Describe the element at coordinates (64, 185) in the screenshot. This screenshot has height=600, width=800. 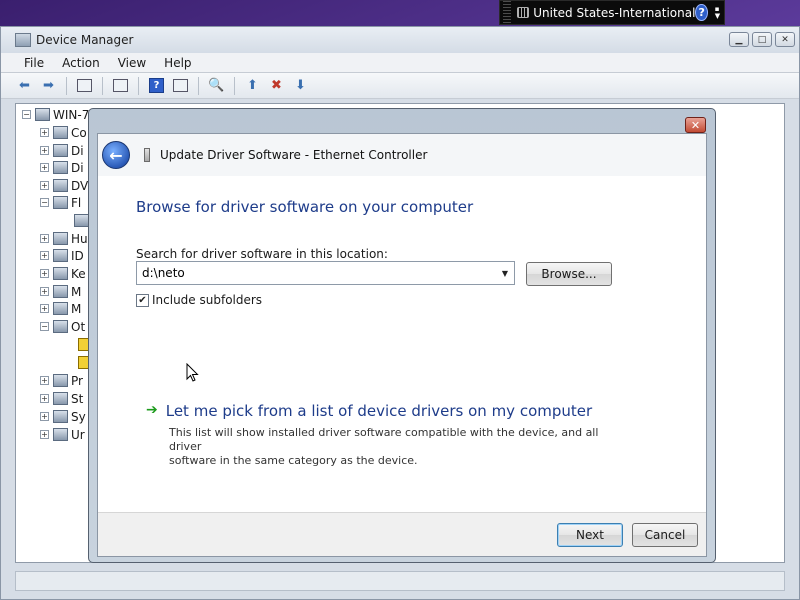
I see `tree-item: + DV` at that location.